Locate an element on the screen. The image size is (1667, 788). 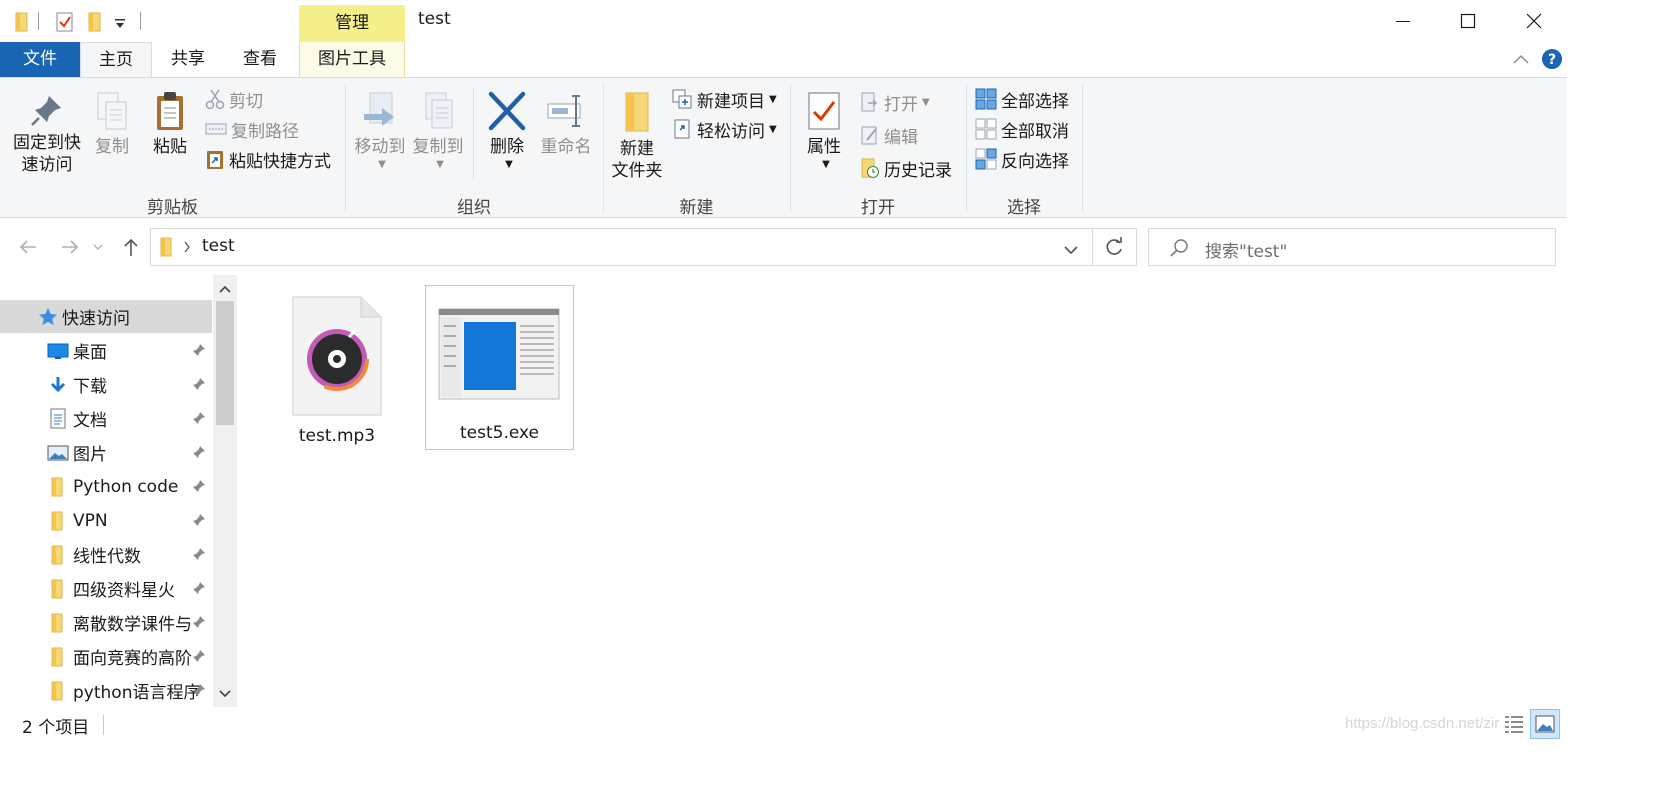
navigation-row: test 搜索"test" is located at coordinates (833, 247).